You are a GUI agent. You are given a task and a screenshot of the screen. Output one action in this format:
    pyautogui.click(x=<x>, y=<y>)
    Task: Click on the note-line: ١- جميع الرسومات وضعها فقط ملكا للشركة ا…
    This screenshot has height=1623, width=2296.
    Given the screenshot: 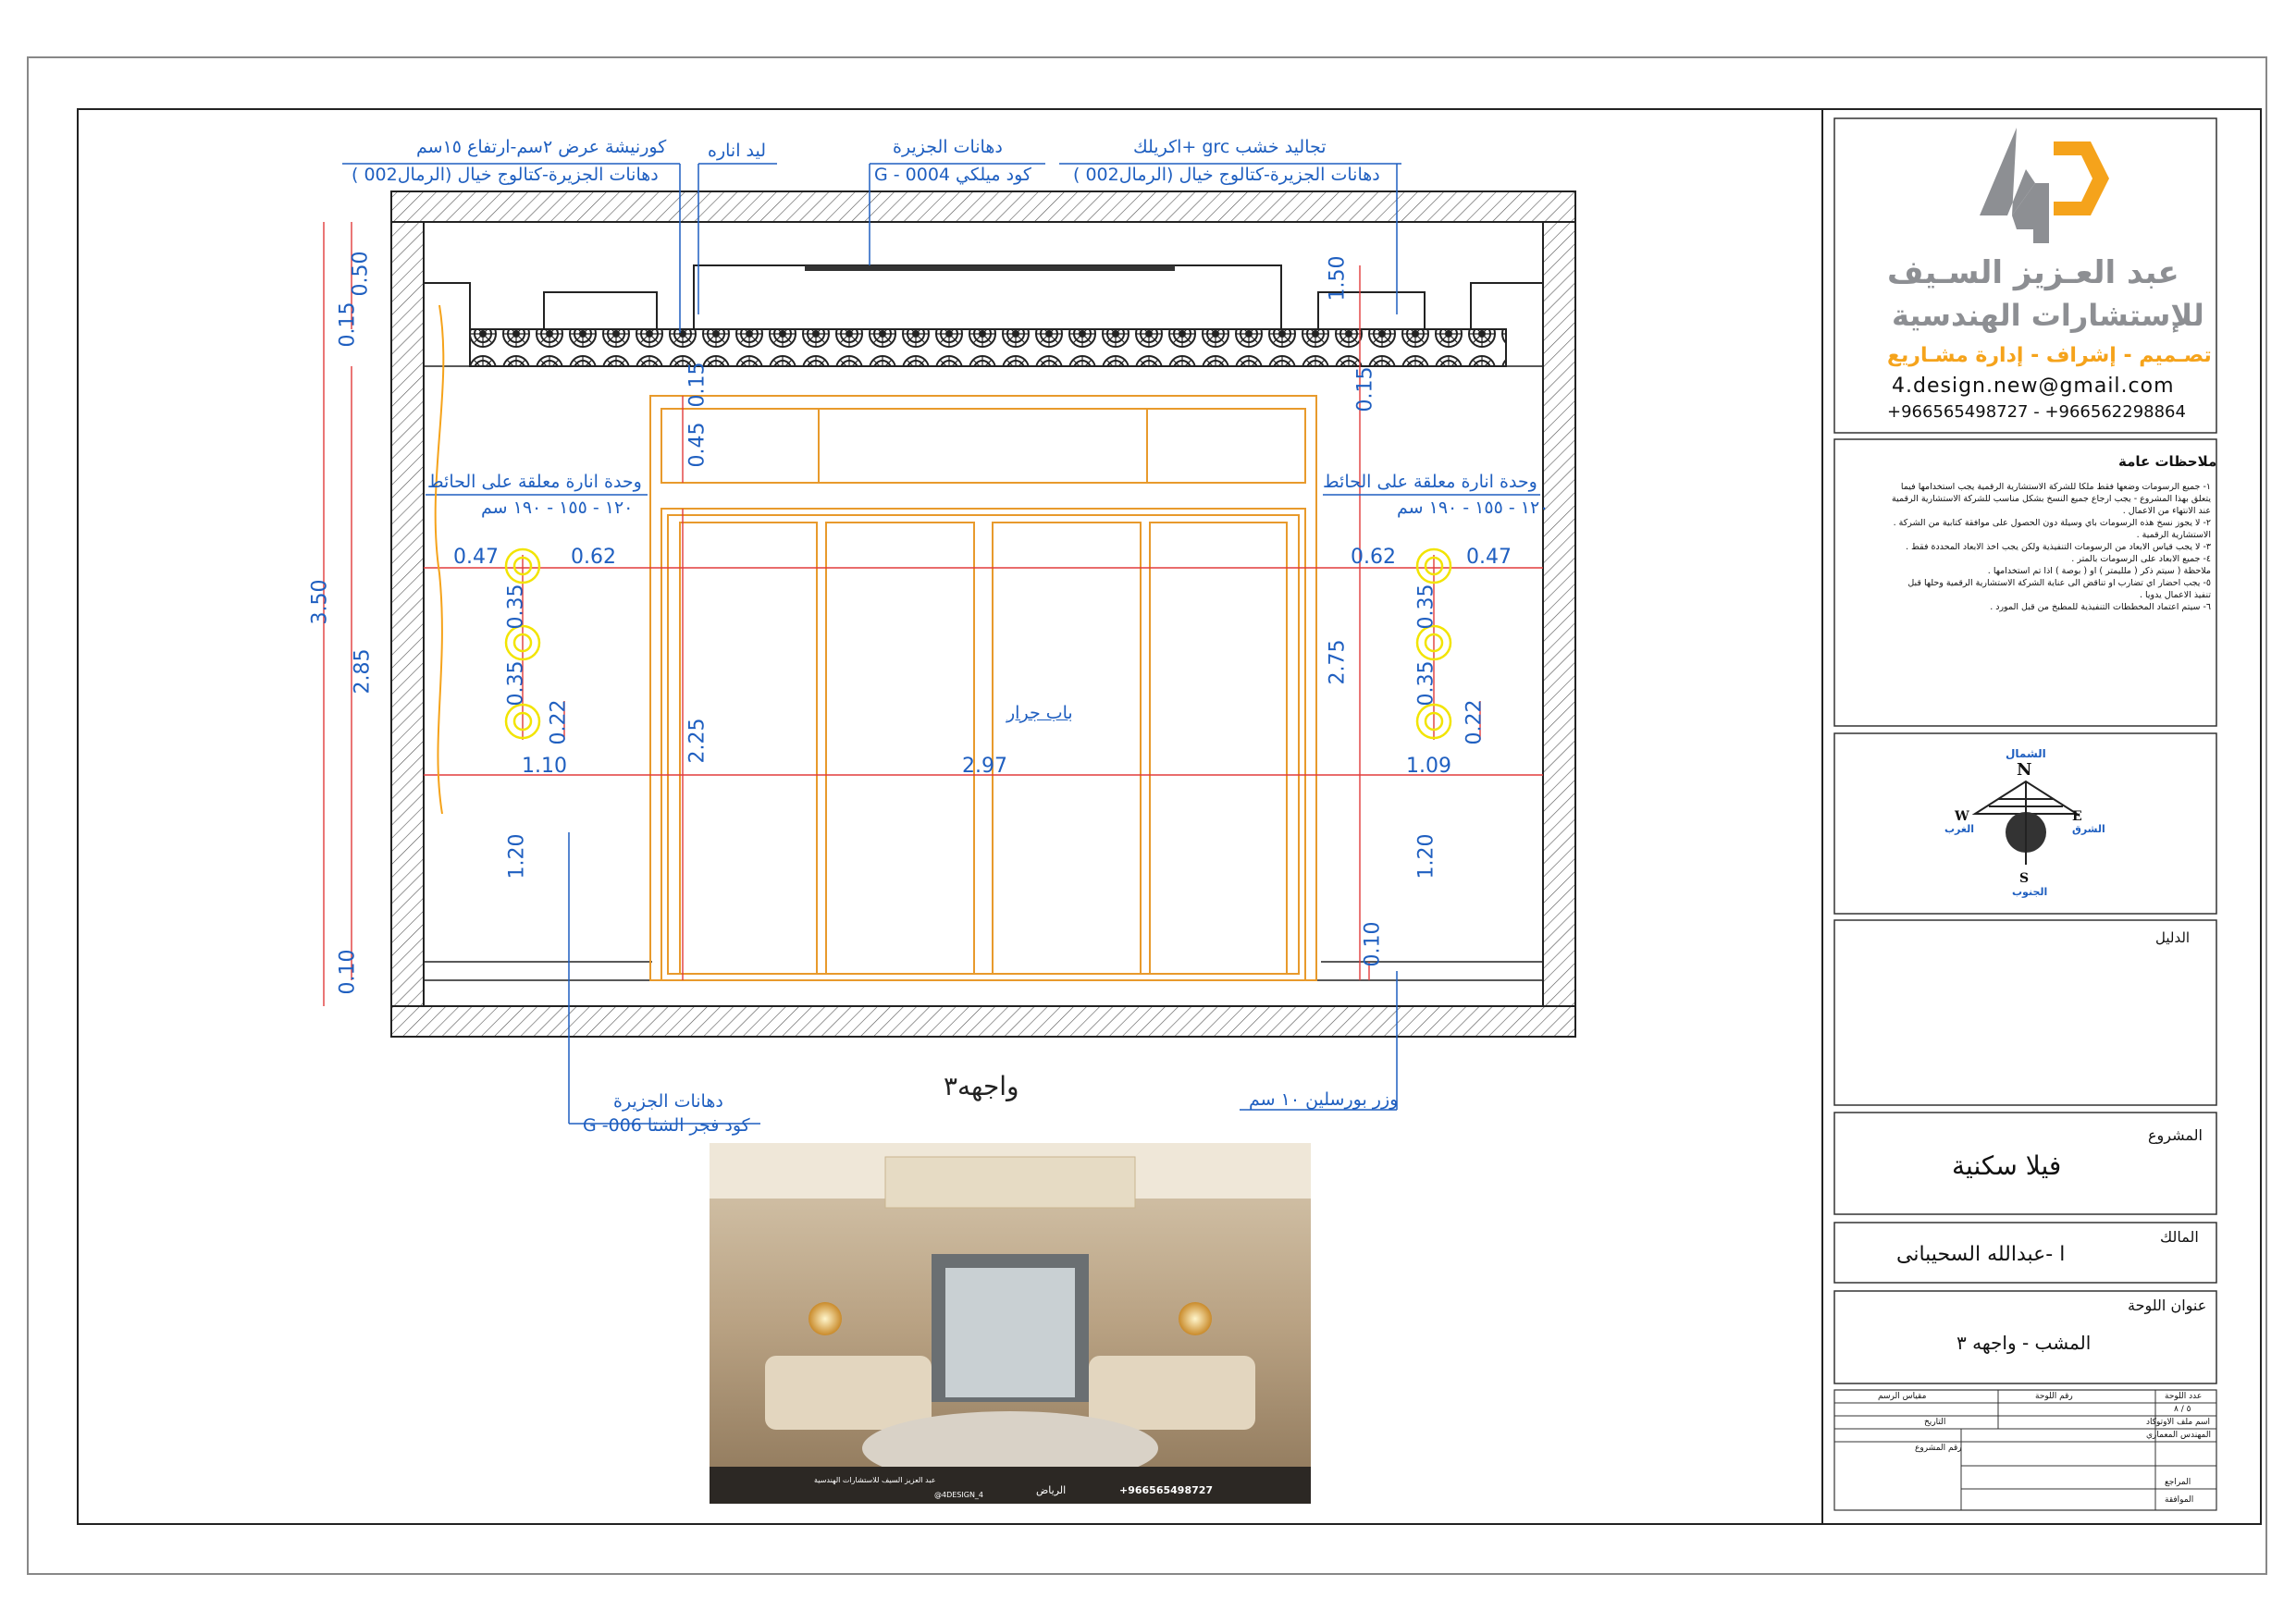 What is the action you would take?
    pyautogui.click(x=2055, y=487)
    